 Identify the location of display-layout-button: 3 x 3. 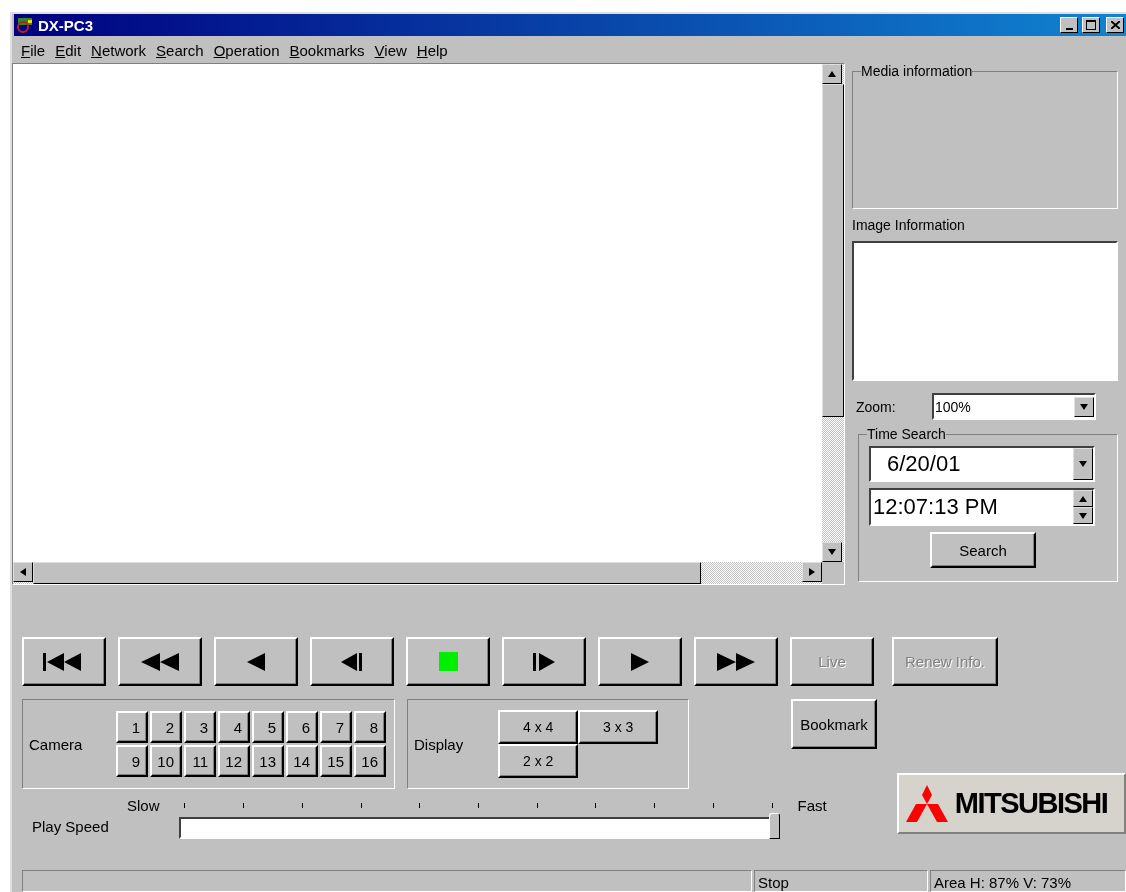
(618, 727).